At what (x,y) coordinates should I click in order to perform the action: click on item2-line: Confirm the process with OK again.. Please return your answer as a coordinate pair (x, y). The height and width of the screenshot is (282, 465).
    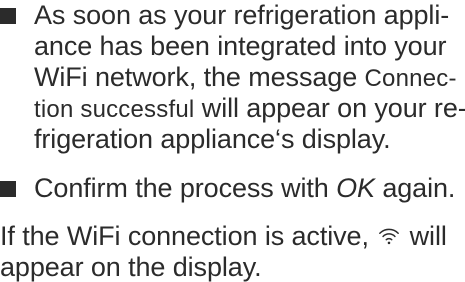
    Looking at the image, I should click on (244, 188).